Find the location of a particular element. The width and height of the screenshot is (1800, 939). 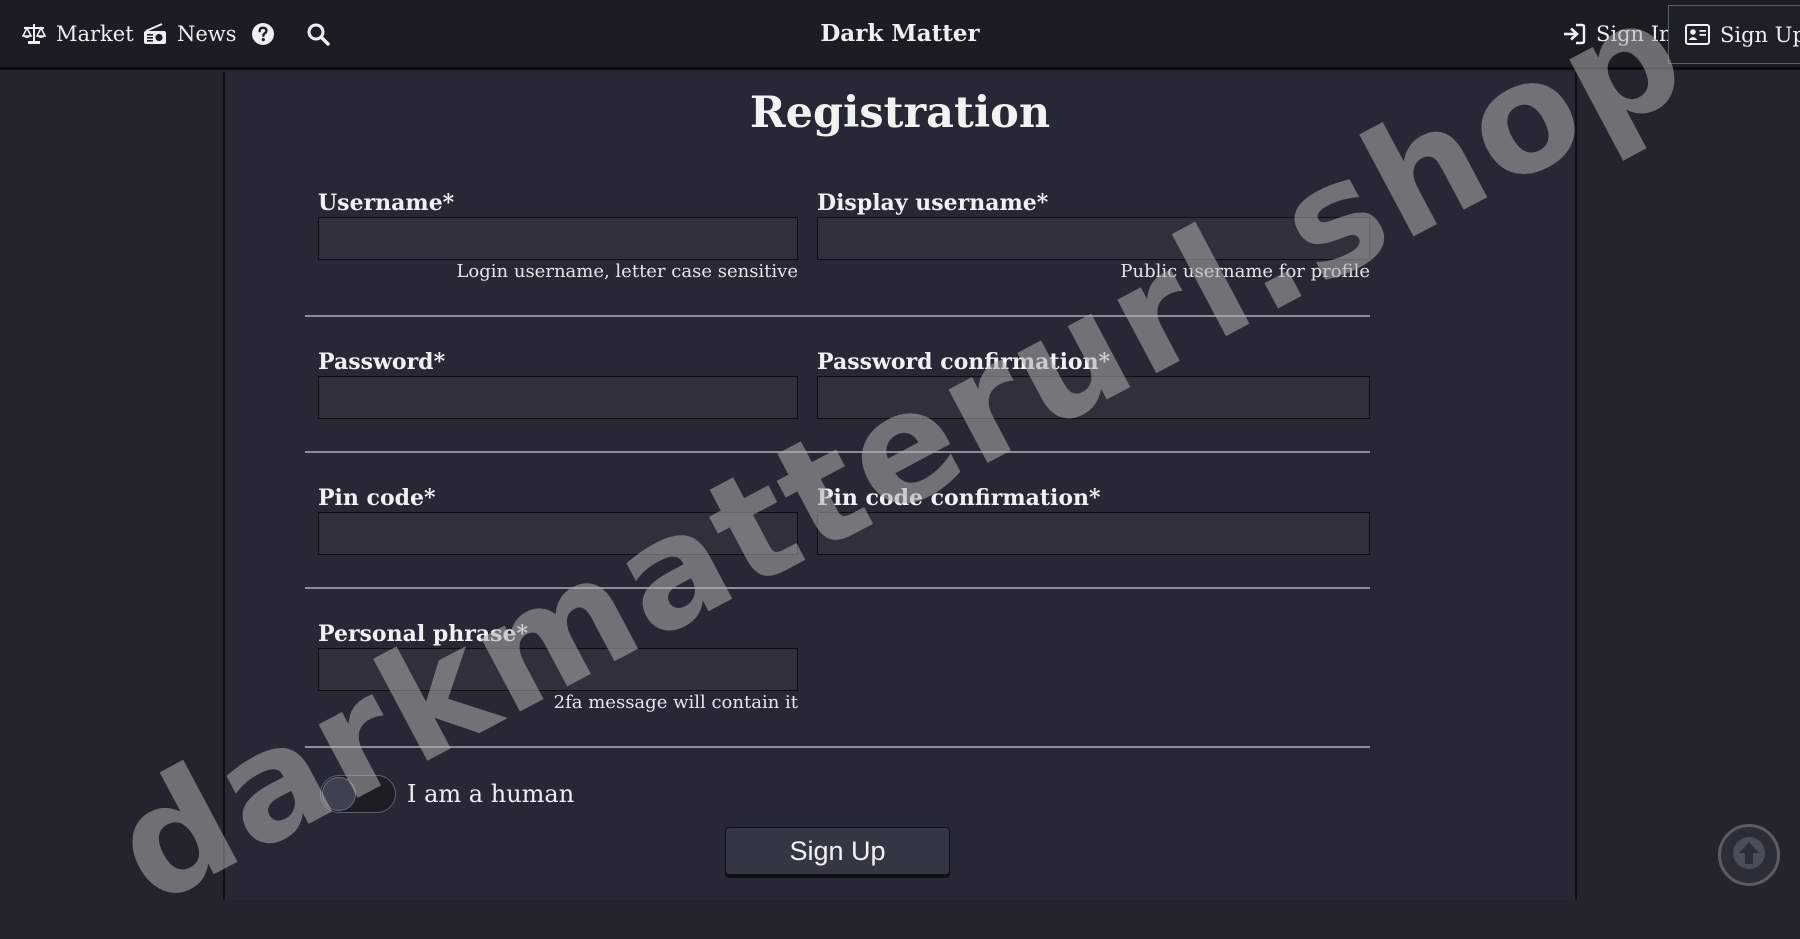

radio-icon is located at coordinates (155, 33).